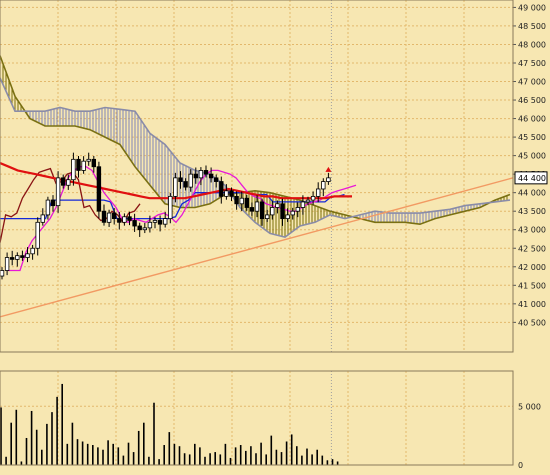  Describe the element at coordinates (532, 119) in the screenshot. I see `y-axis-tick-label: 46 000` at that location.